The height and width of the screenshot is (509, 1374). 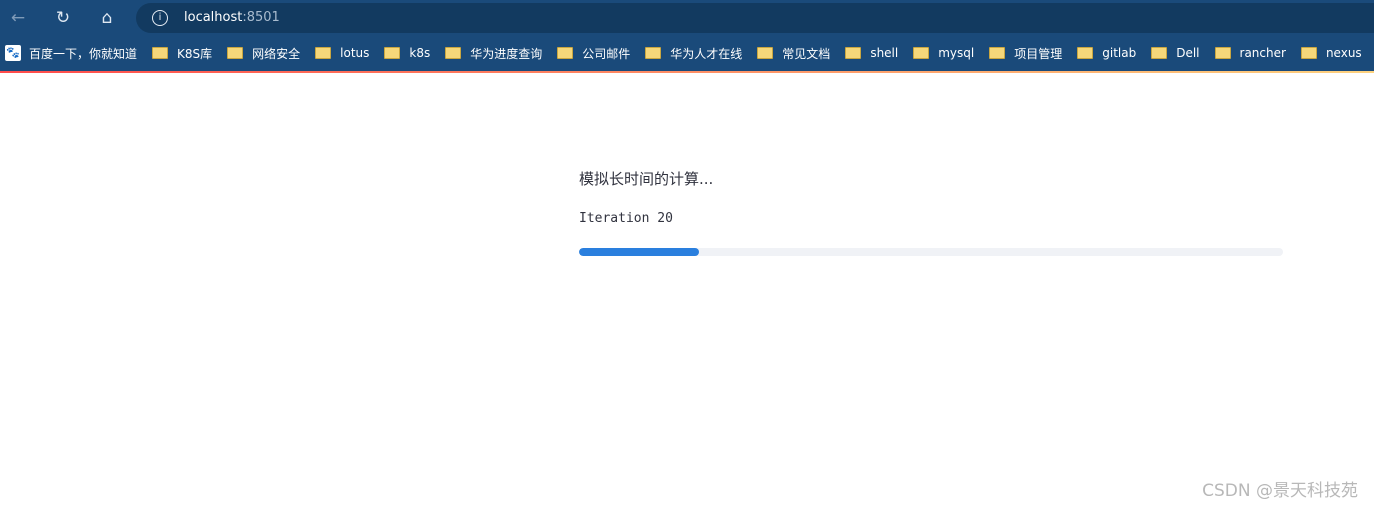 What do you see at coordinates (755, 18) in the screenshot?
I see `address-bar: i localhost:8501` at bounding box center [755, 18].